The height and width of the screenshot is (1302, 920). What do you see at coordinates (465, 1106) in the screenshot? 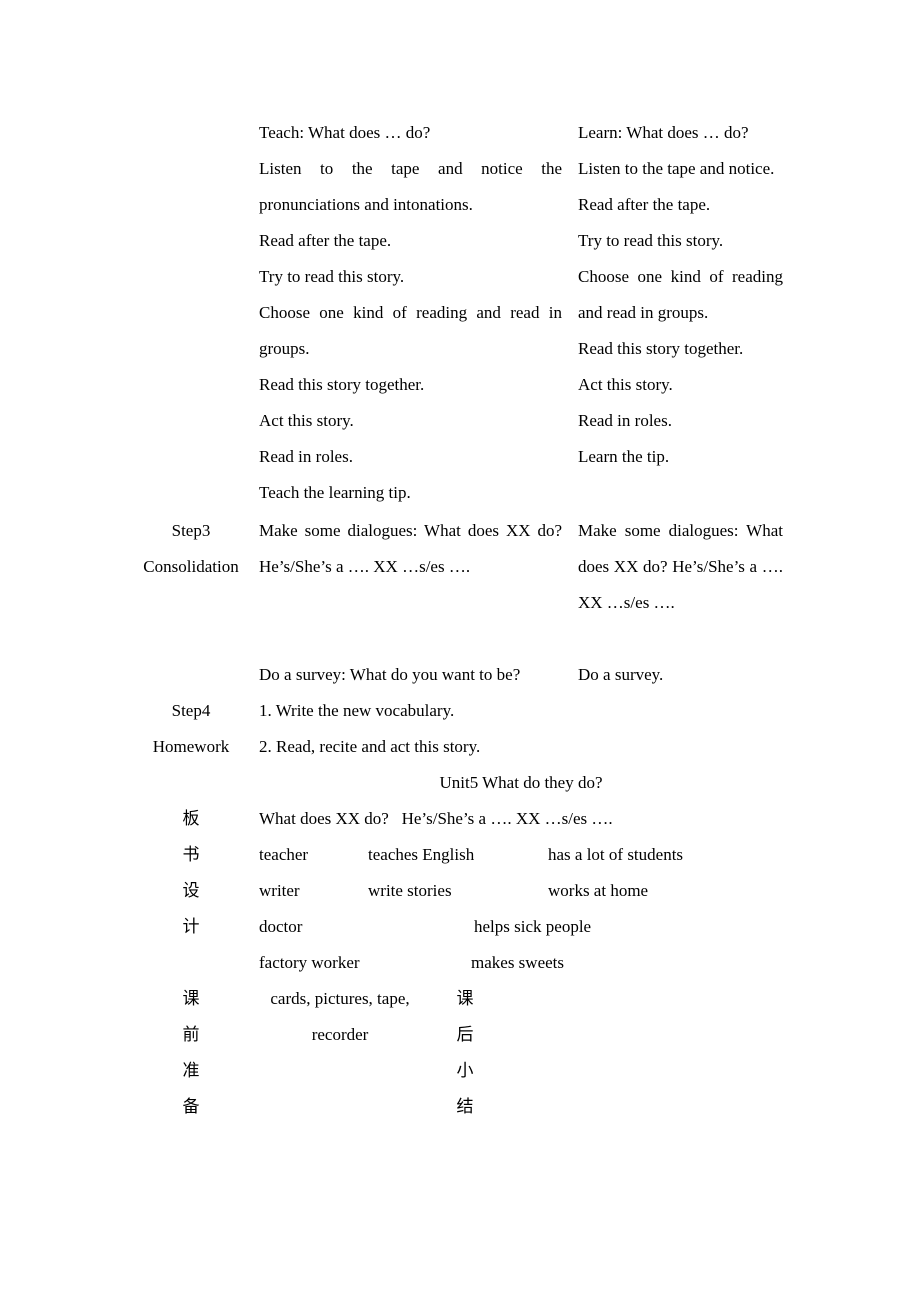
I see `summary-char-4: 结` at bounding box center [465, 1106].